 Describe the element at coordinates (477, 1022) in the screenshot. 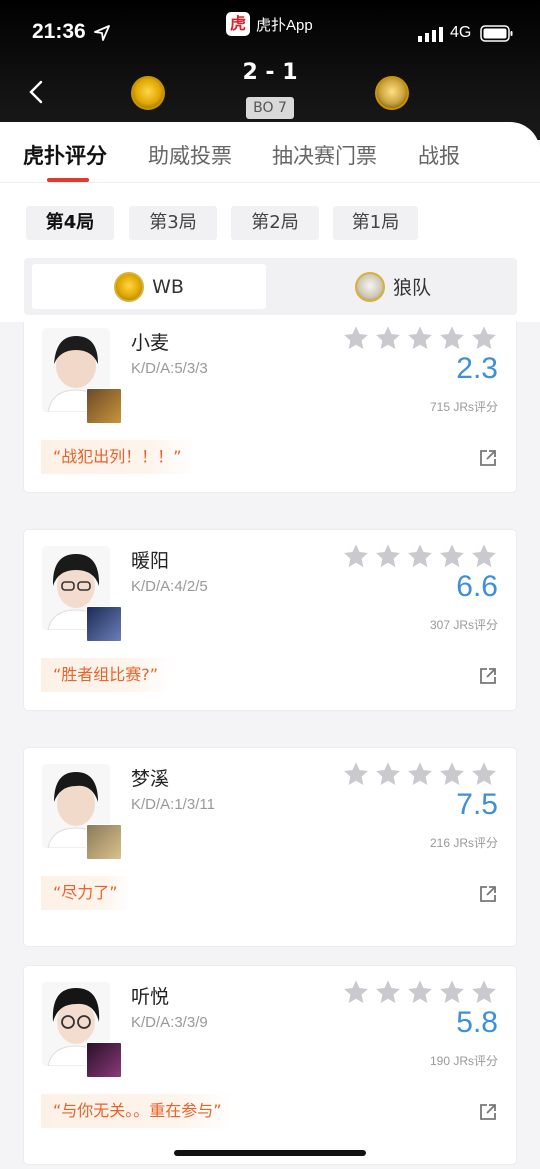

I see `player-rating: 5.8` at that location.